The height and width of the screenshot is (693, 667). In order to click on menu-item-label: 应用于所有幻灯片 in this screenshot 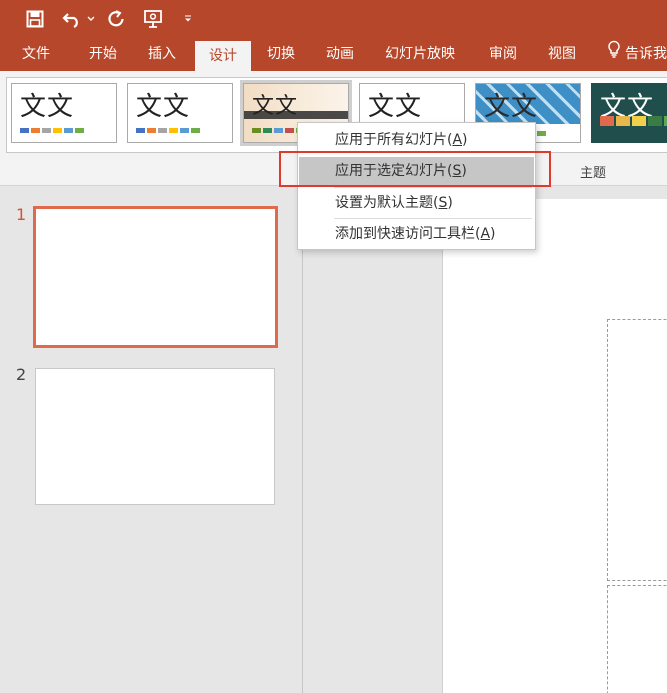, I will do `click(391, 140)`.